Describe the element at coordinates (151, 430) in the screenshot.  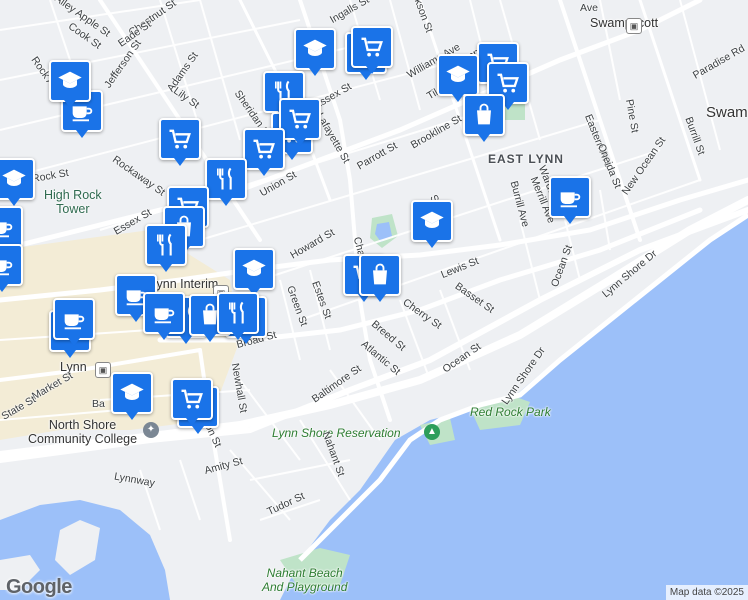
I see `college-icon: ✦` at that location.